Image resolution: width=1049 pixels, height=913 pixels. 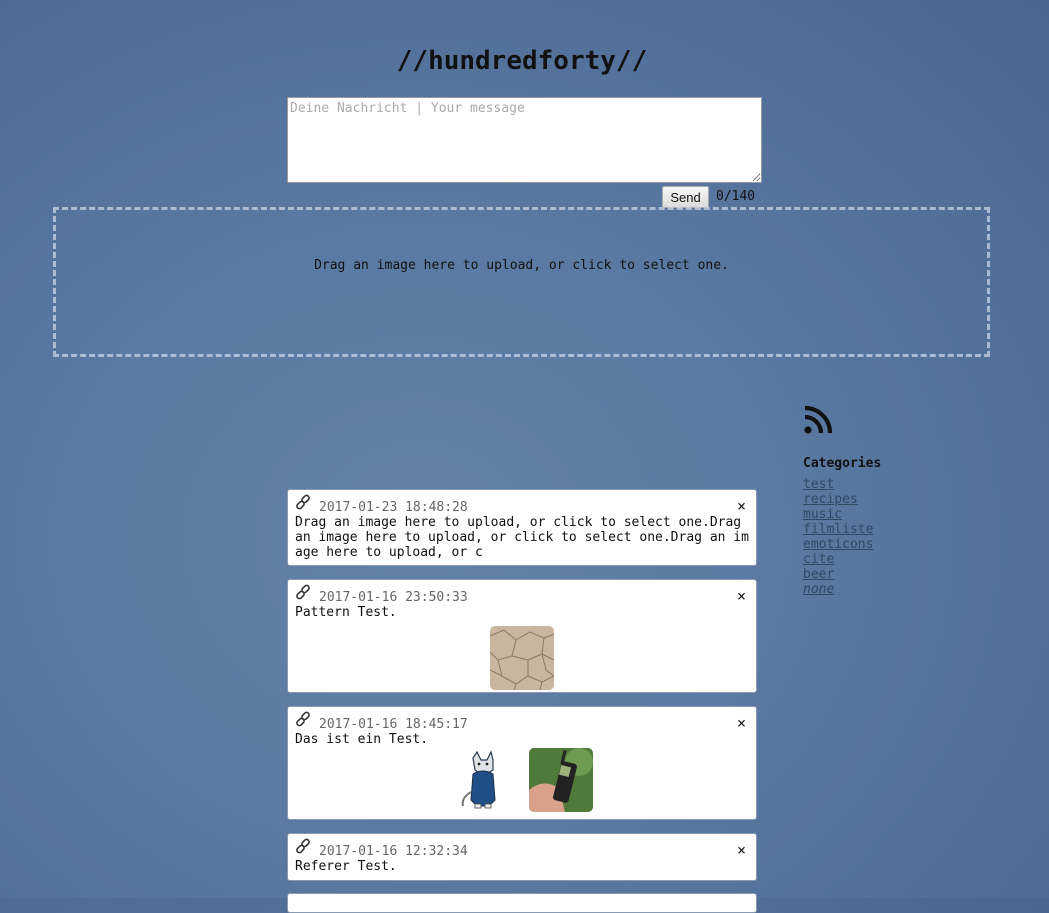 I want to click on cat-drawing-image, so click(x=483, y=780).